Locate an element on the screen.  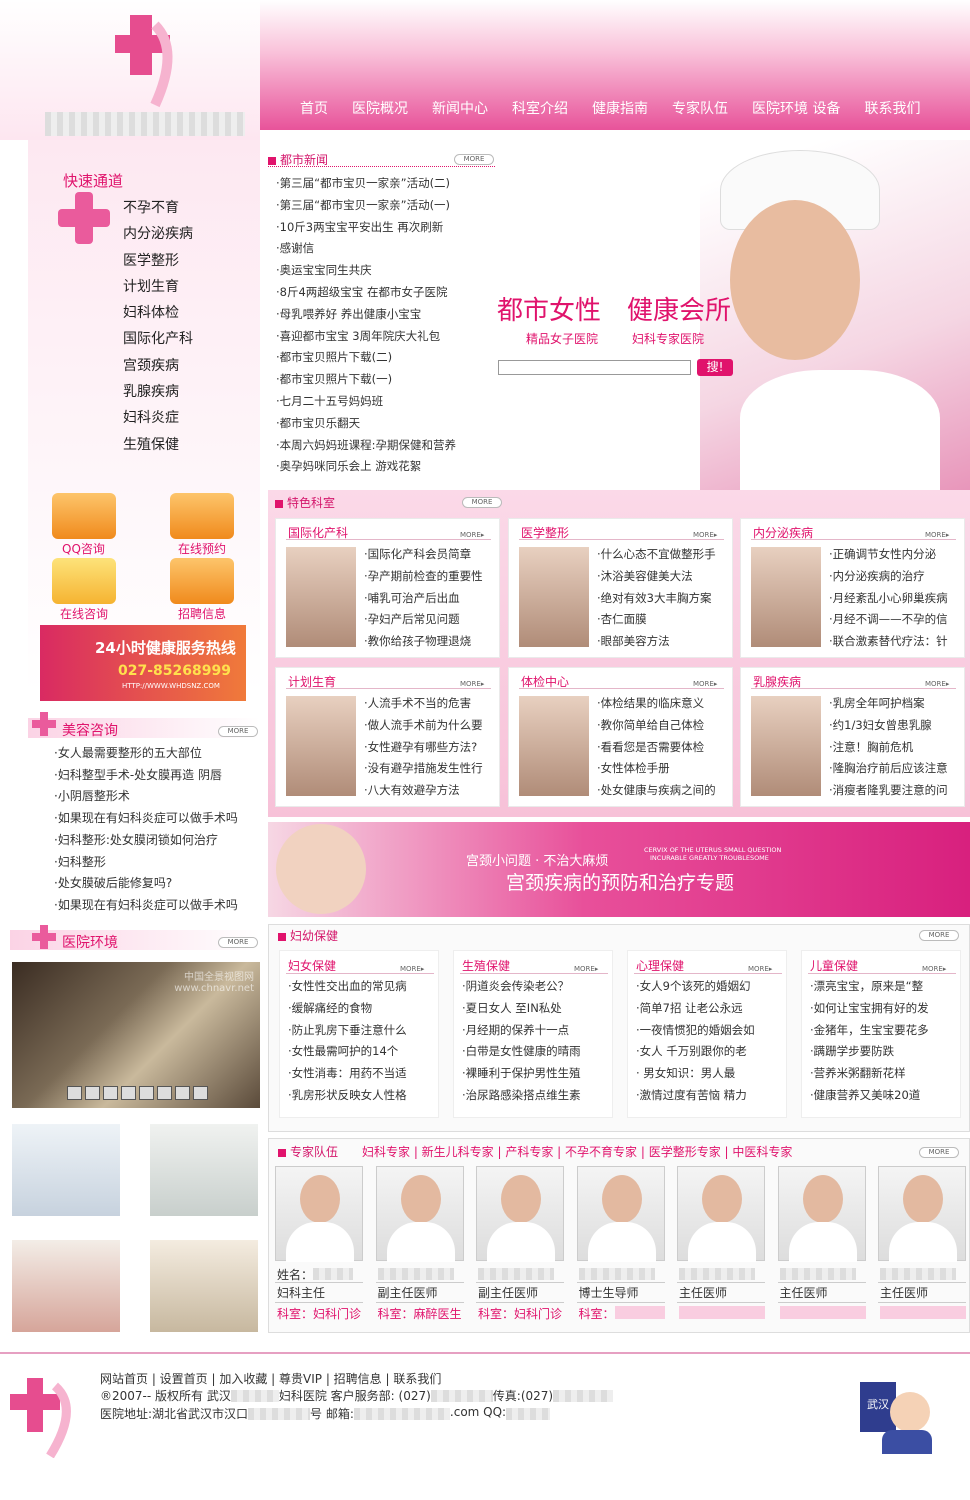
list-item: ·消瘦者隆乳要注意的问 is located at coordinates (896, 791).